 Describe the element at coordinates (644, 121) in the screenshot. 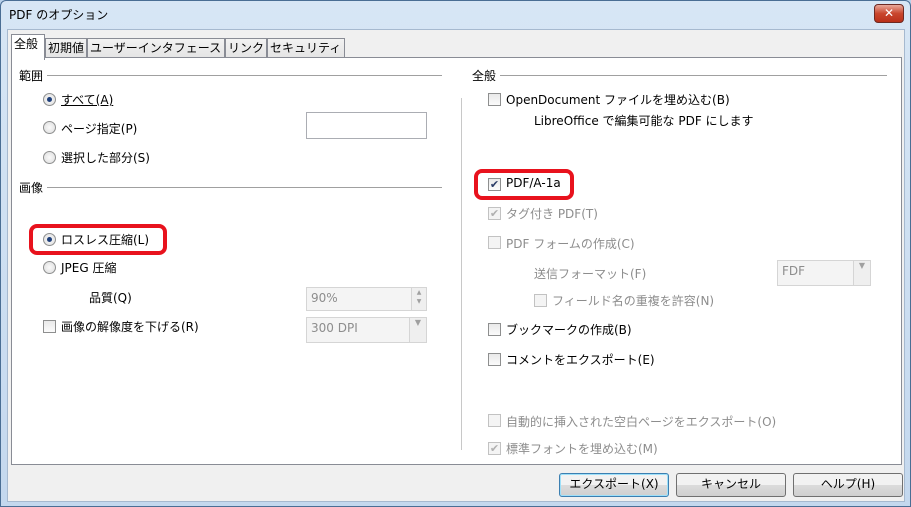

I see `opendocument-note: LibreOffice で編集可能な PDF にします` at that location.